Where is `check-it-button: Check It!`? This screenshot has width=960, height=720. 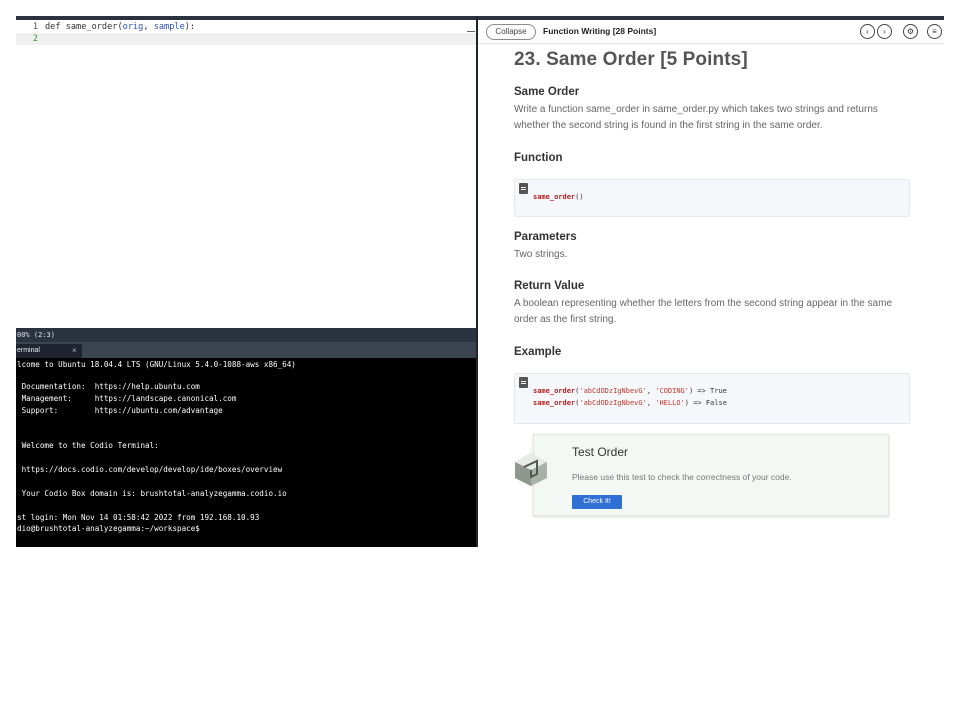
check-it-button: Check It! is located at coordinates (597, 502).